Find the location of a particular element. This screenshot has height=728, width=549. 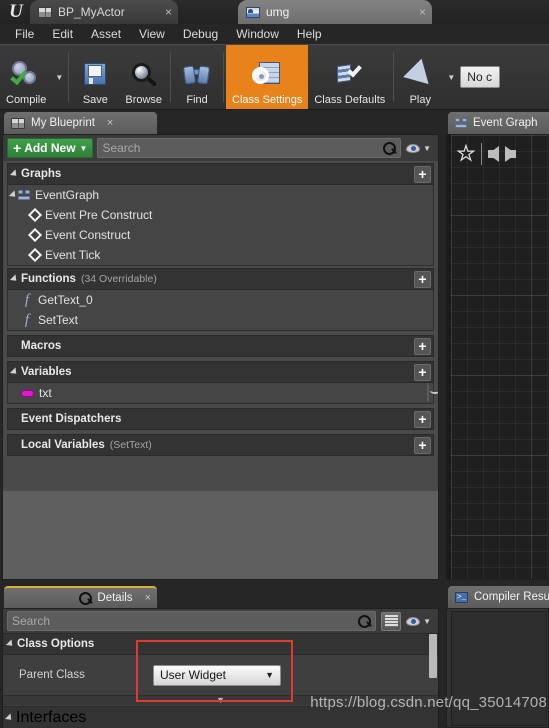

section-header-functions: Functions (34 Overridable) + is located at coordinates (220, 279).